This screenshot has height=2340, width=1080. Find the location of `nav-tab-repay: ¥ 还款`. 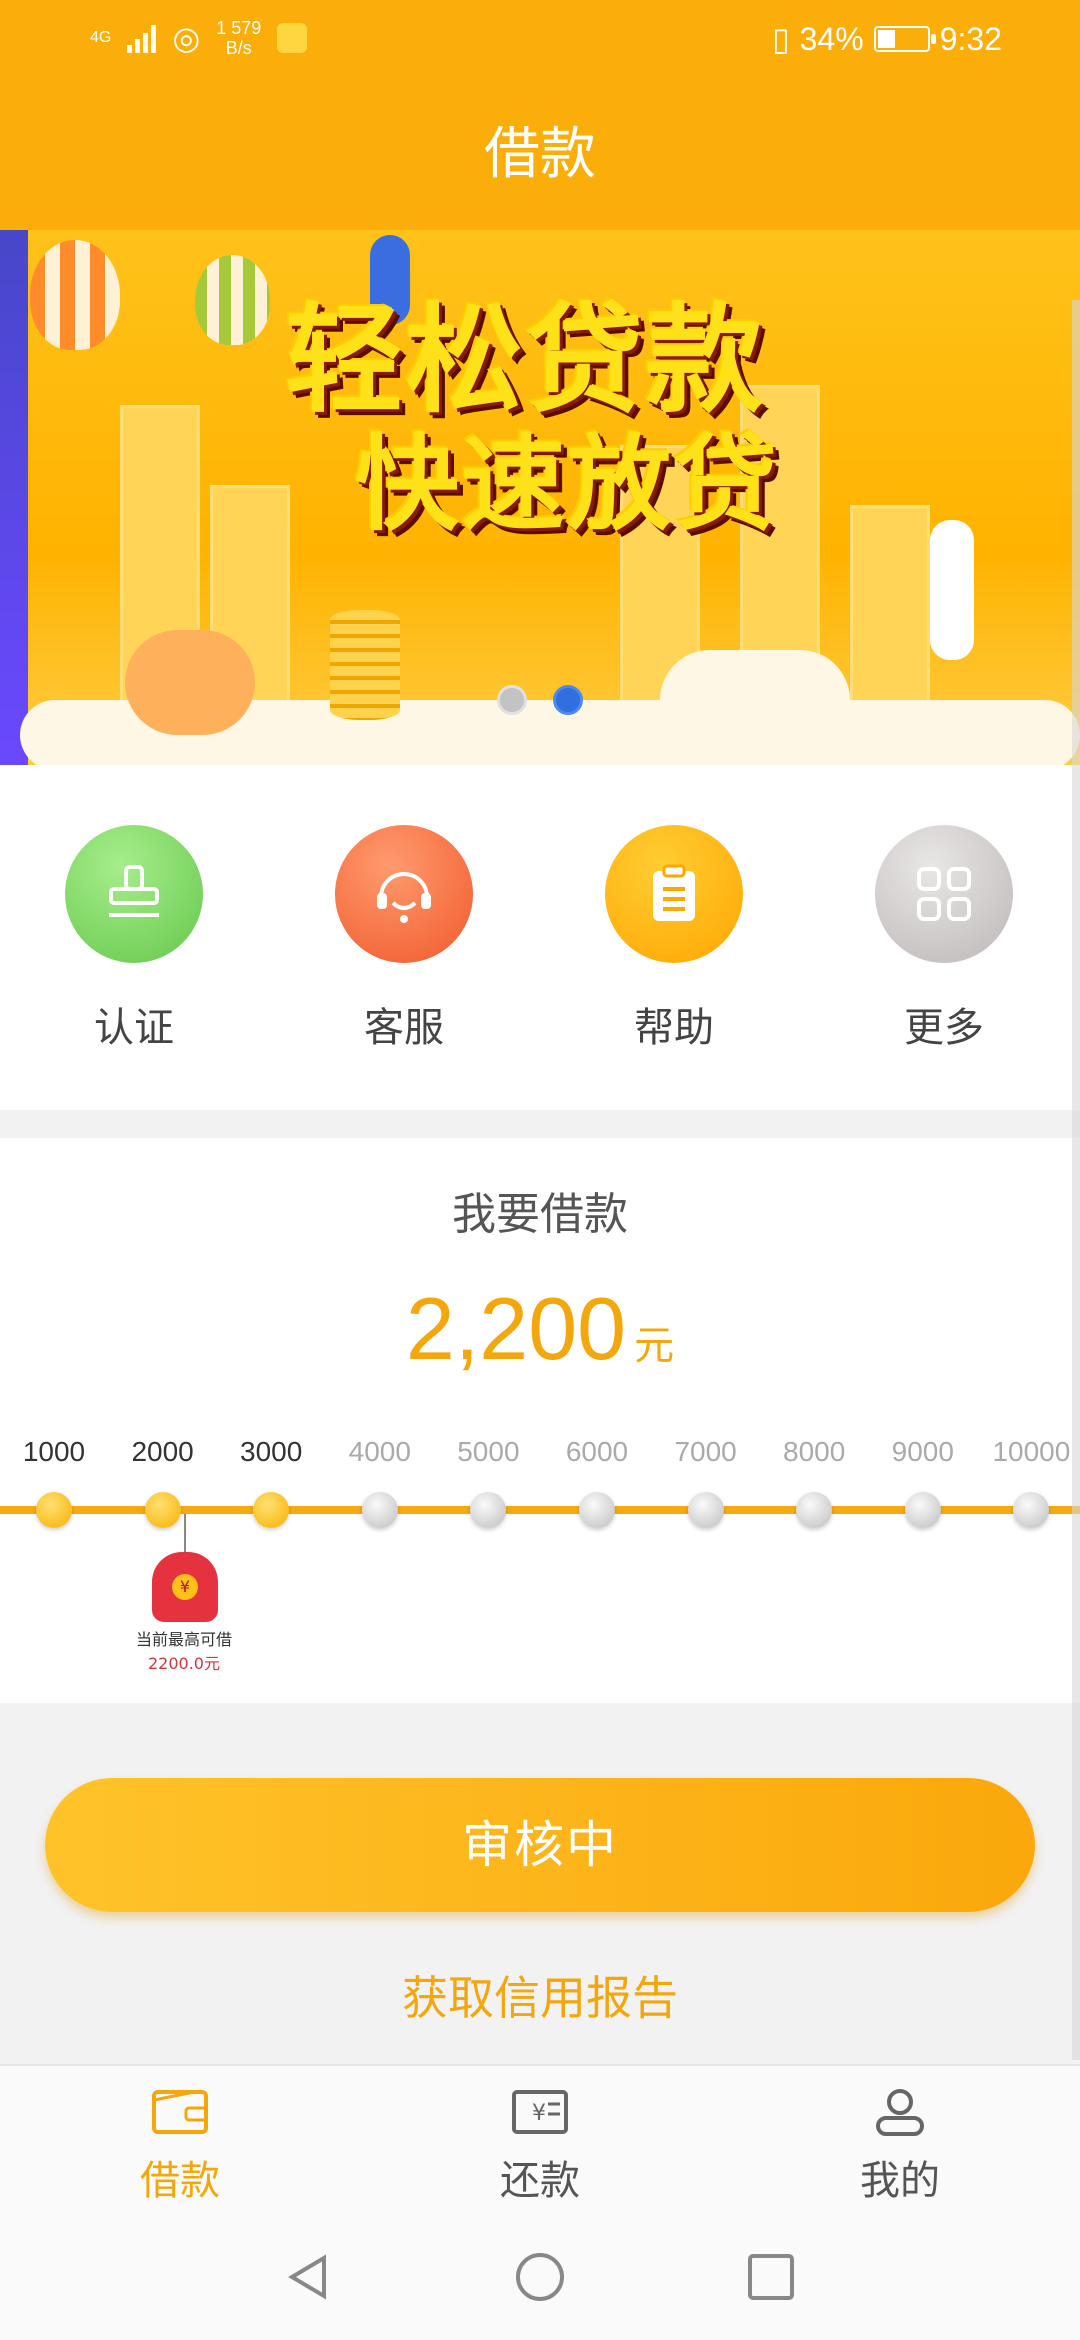

nav-tab-repay: ¥ 还款 is located at coordinates (540, 2146).